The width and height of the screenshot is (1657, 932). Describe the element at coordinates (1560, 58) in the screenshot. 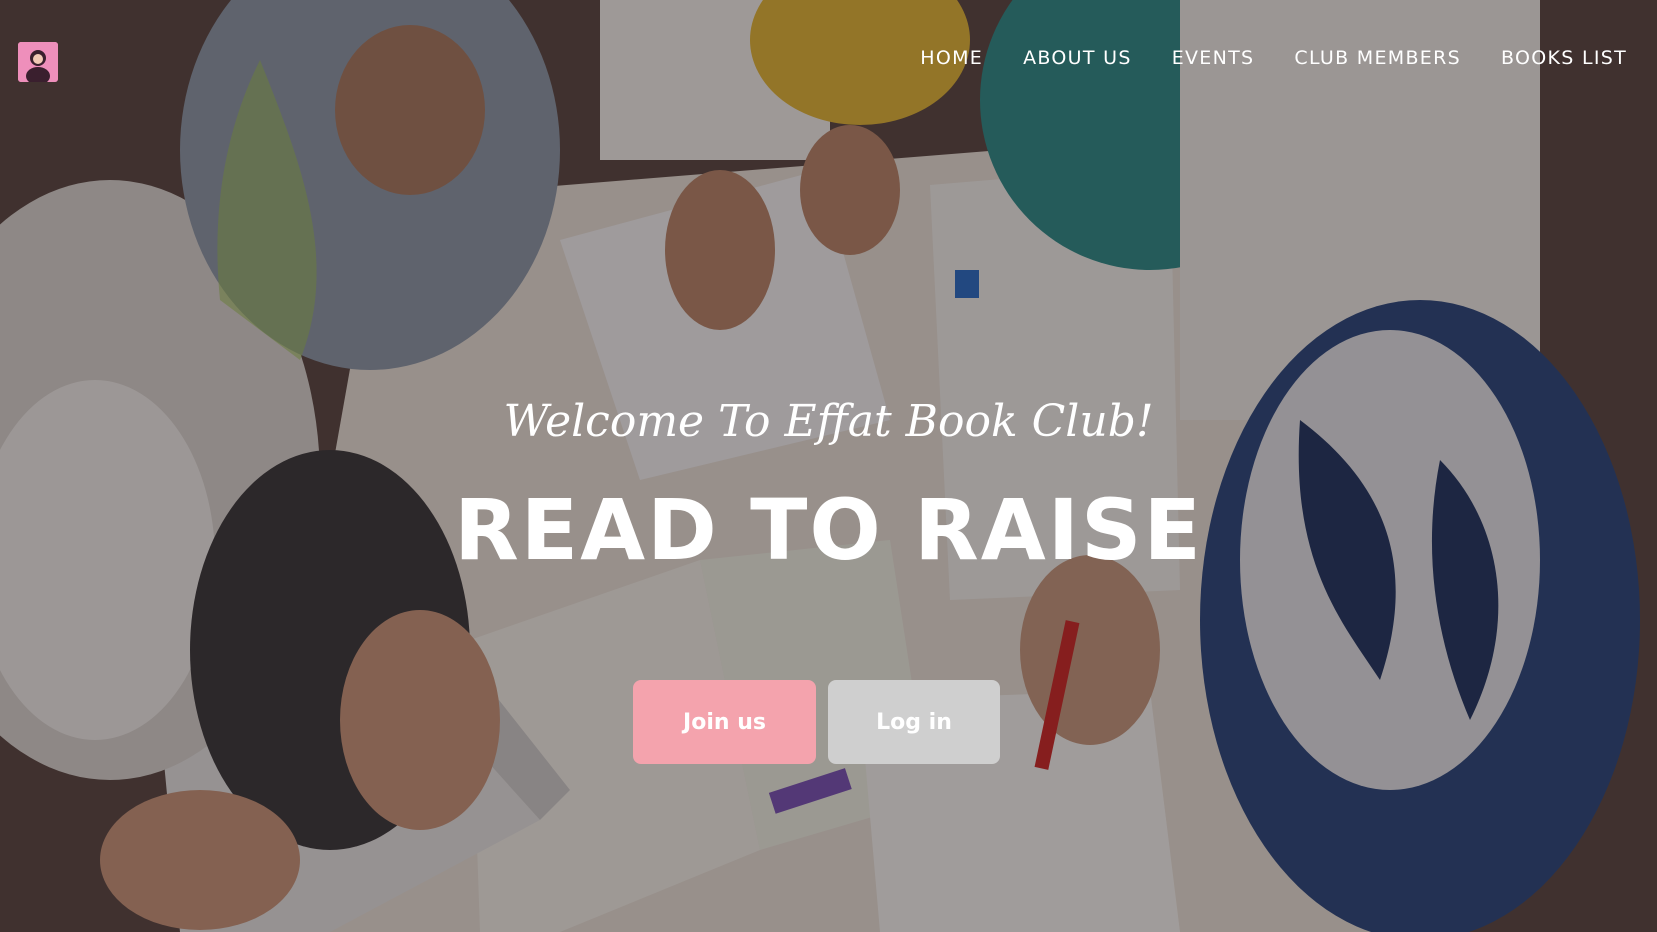

I see `nav-books-list: BOOKS LIST` at that location.